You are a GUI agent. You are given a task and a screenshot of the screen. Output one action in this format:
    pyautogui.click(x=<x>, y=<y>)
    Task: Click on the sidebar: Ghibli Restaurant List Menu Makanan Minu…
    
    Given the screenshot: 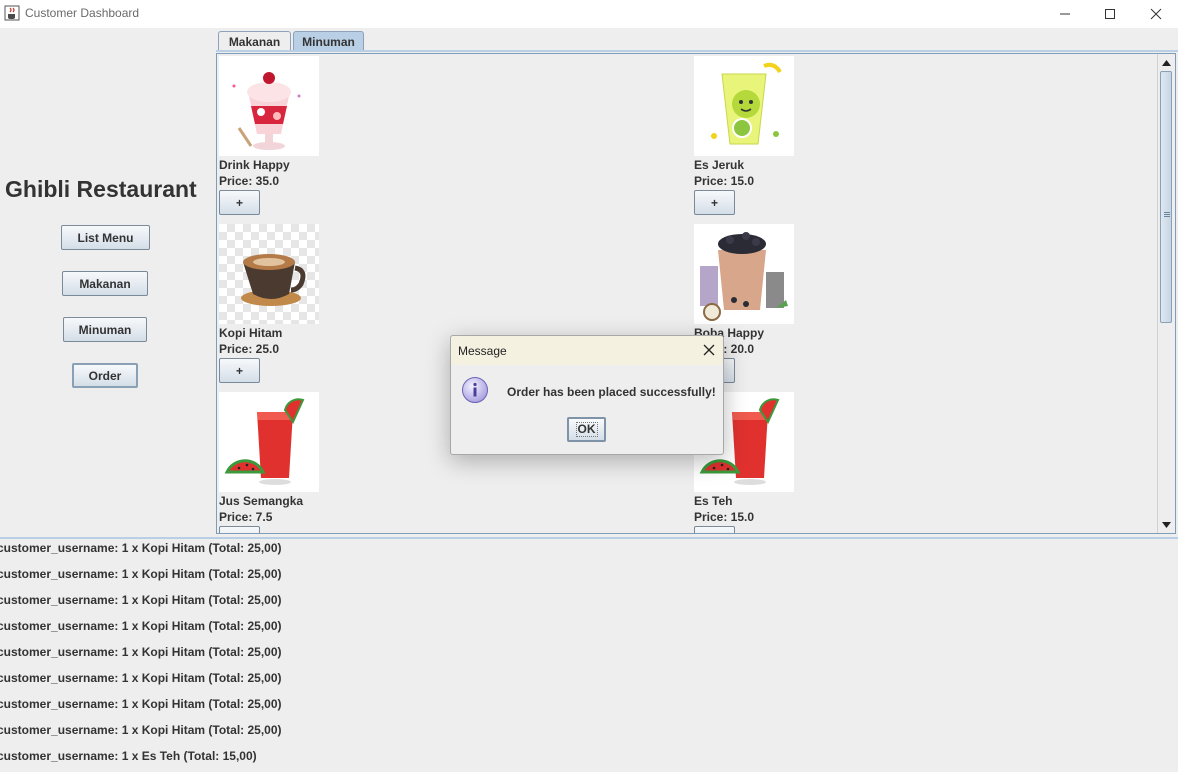 What is the action you would take?
    pyautogui.click(x=106, y=282)
    